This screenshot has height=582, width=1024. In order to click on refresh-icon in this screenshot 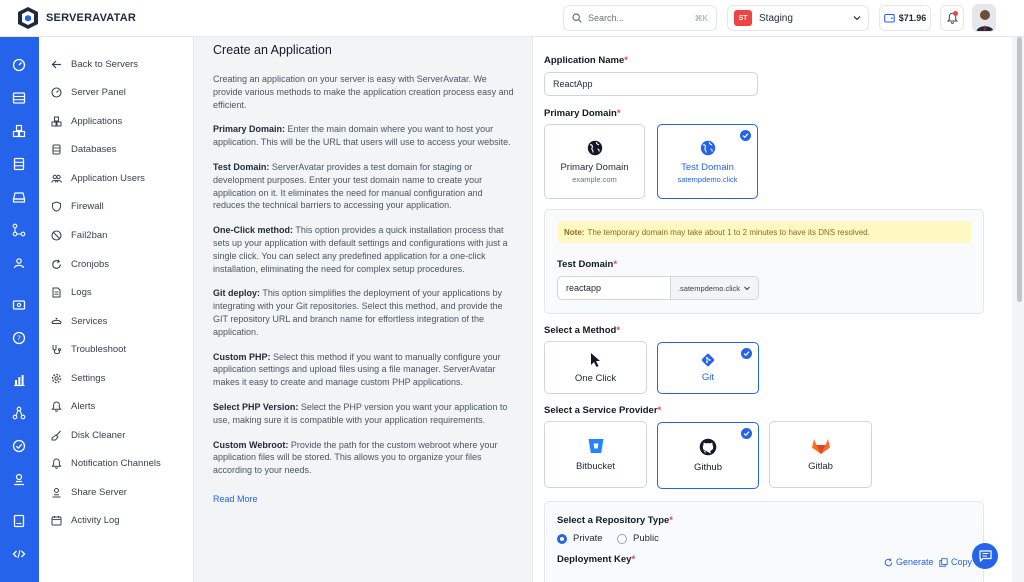, I will do `click(56, 263)`.